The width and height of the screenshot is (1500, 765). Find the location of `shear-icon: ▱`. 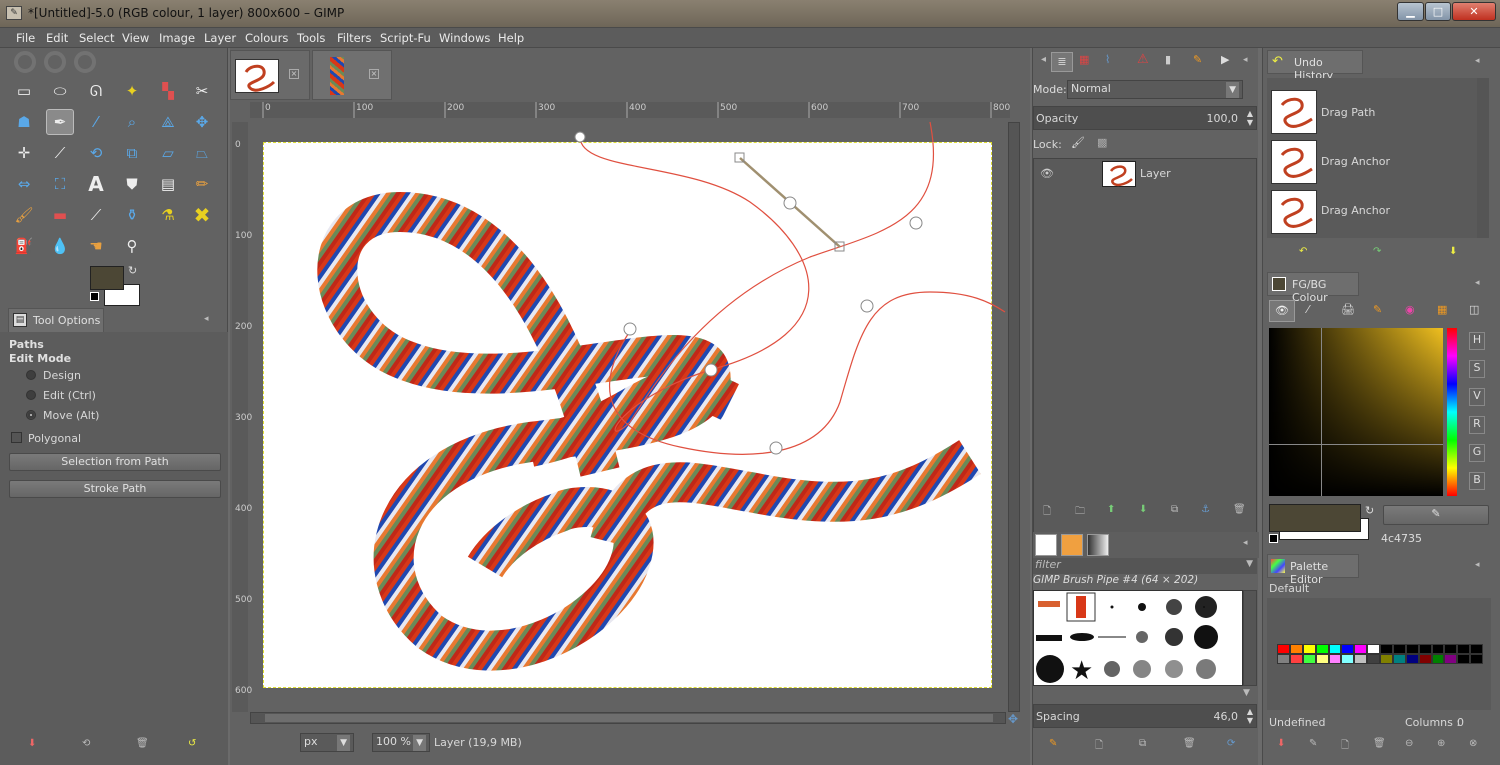

shear-icon: ▱ is located at coordinates (168, 153).